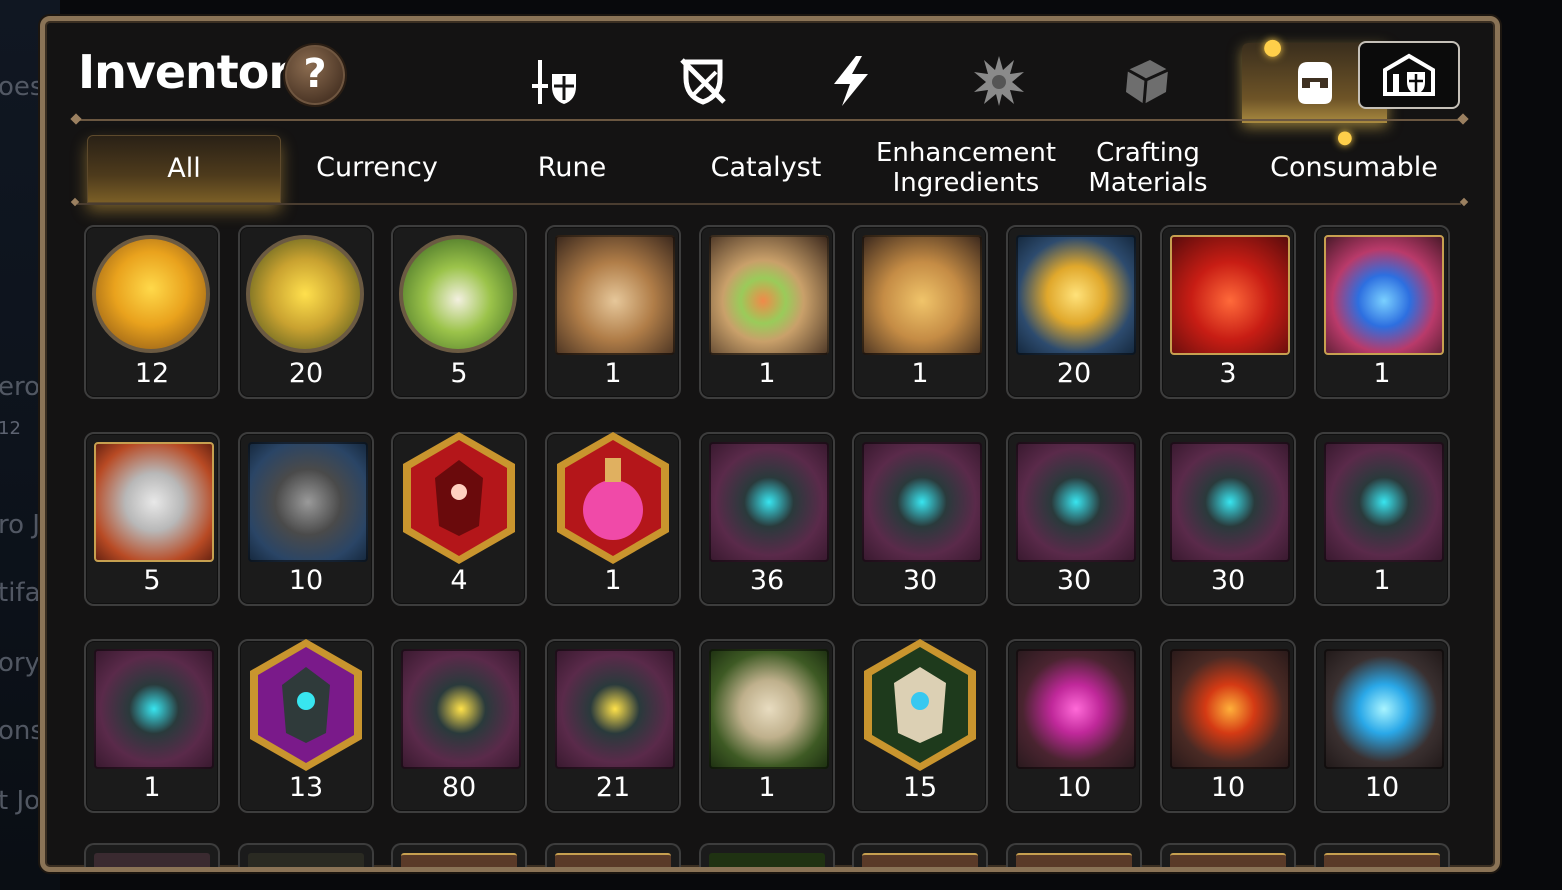  Describe the element at coordinates (22, 87) in the screenshot. I see `background-text: oes` at that location.